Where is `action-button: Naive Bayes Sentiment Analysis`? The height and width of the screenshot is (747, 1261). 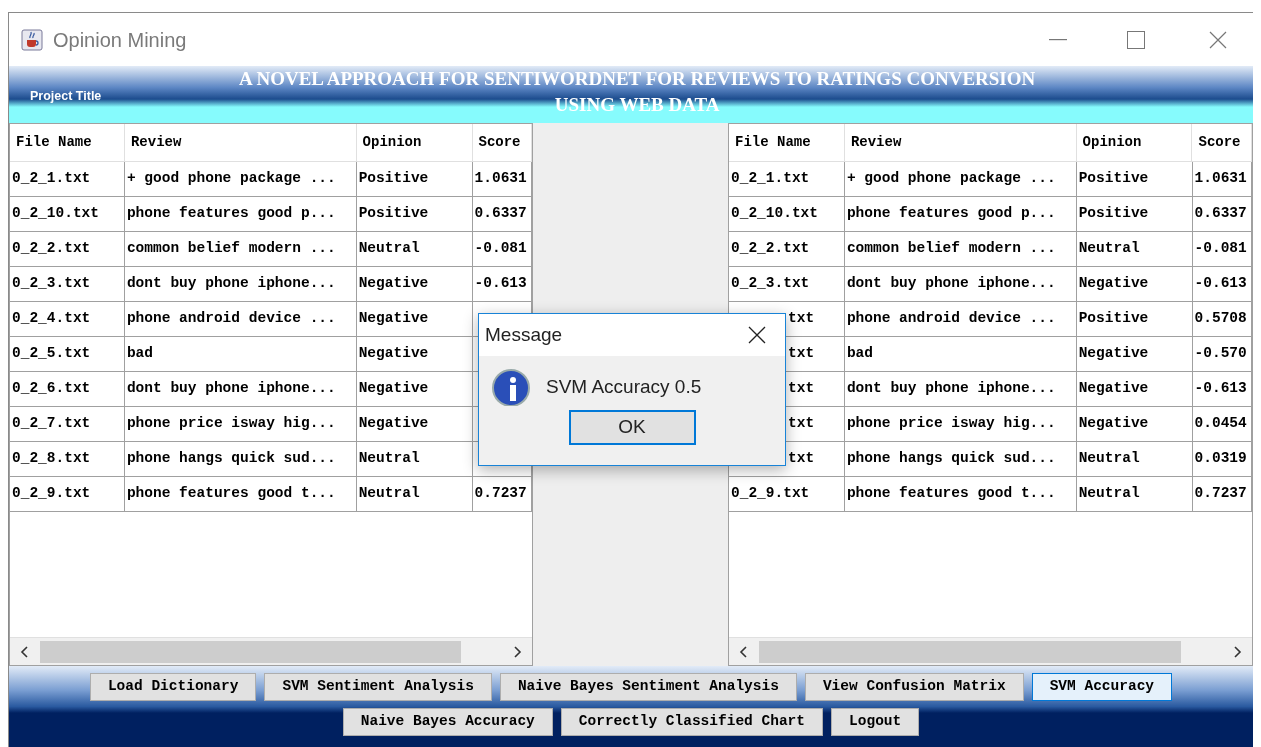 action-button: Naive Bayes Sentiment Analysis is located at coordinates (648, 687).